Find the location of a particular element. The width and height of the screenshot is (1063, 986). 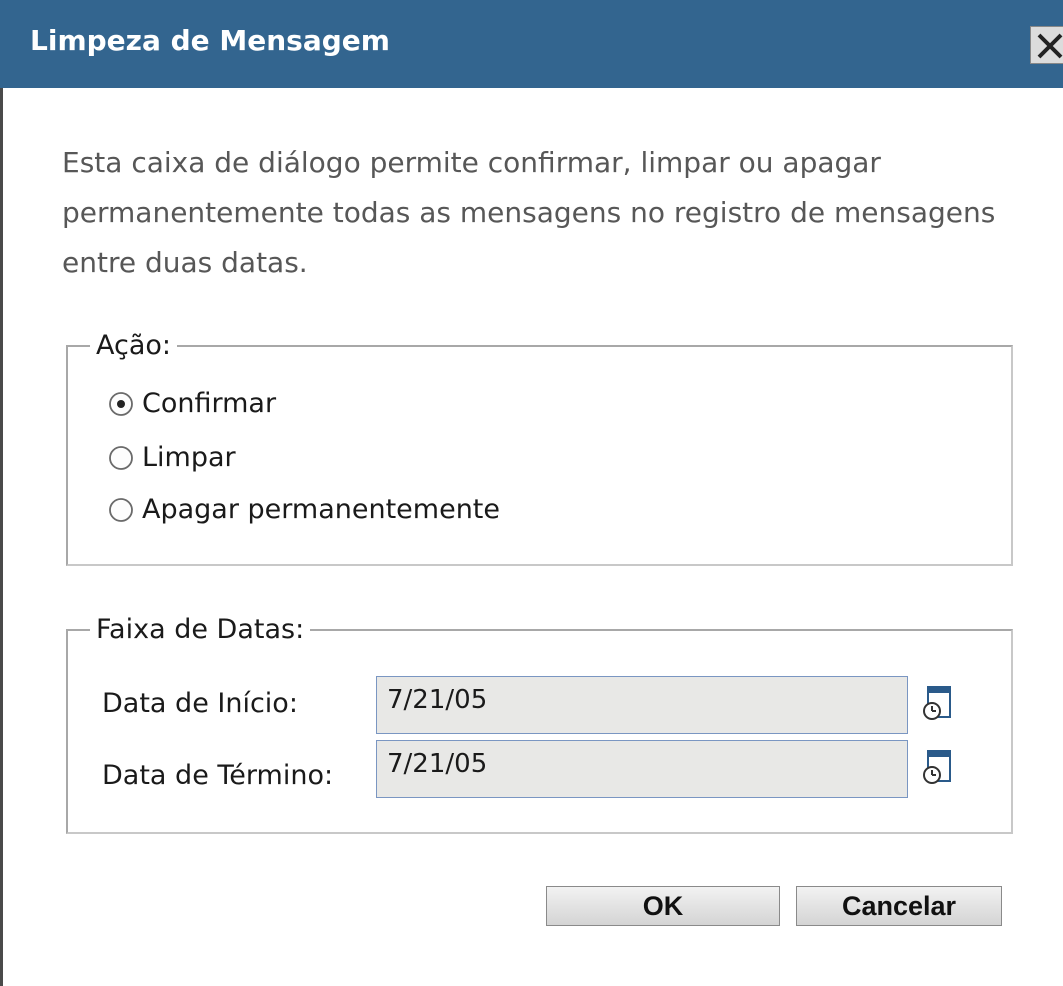

window-border is located at coordinates (5, 537).